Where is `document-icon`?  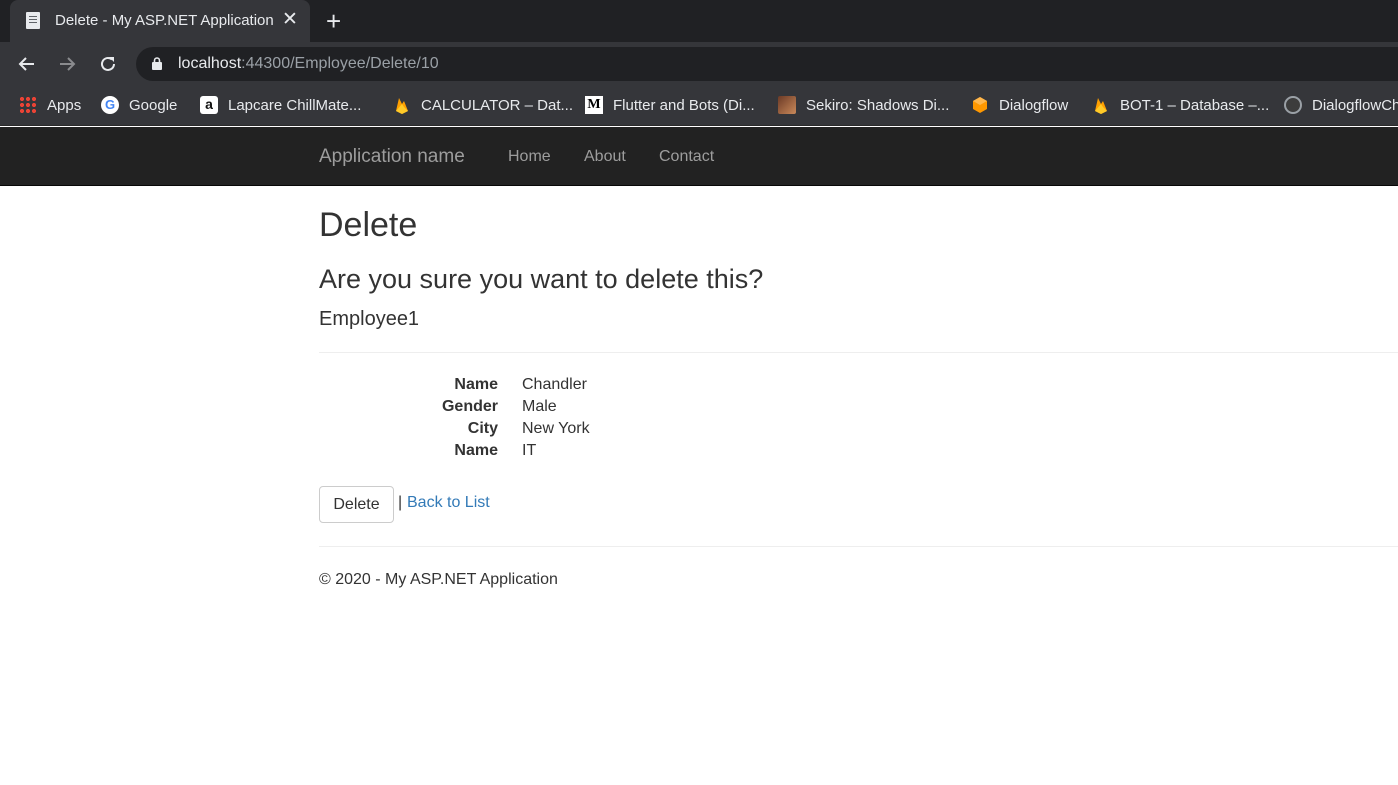 document-icon is located at coordinates (33, 20).